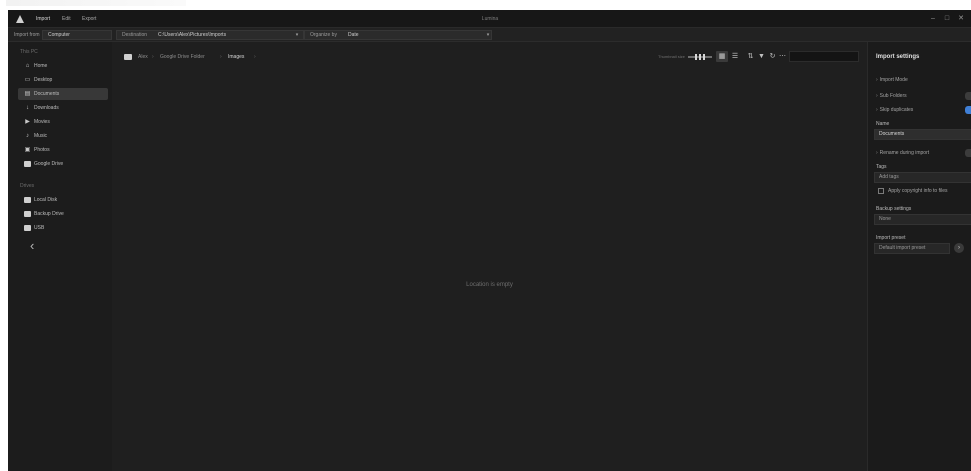 Image resolution: width=971 pixels, height=471 pixels. I want to click on sidebar-item-label: Music, so click(41, 136).